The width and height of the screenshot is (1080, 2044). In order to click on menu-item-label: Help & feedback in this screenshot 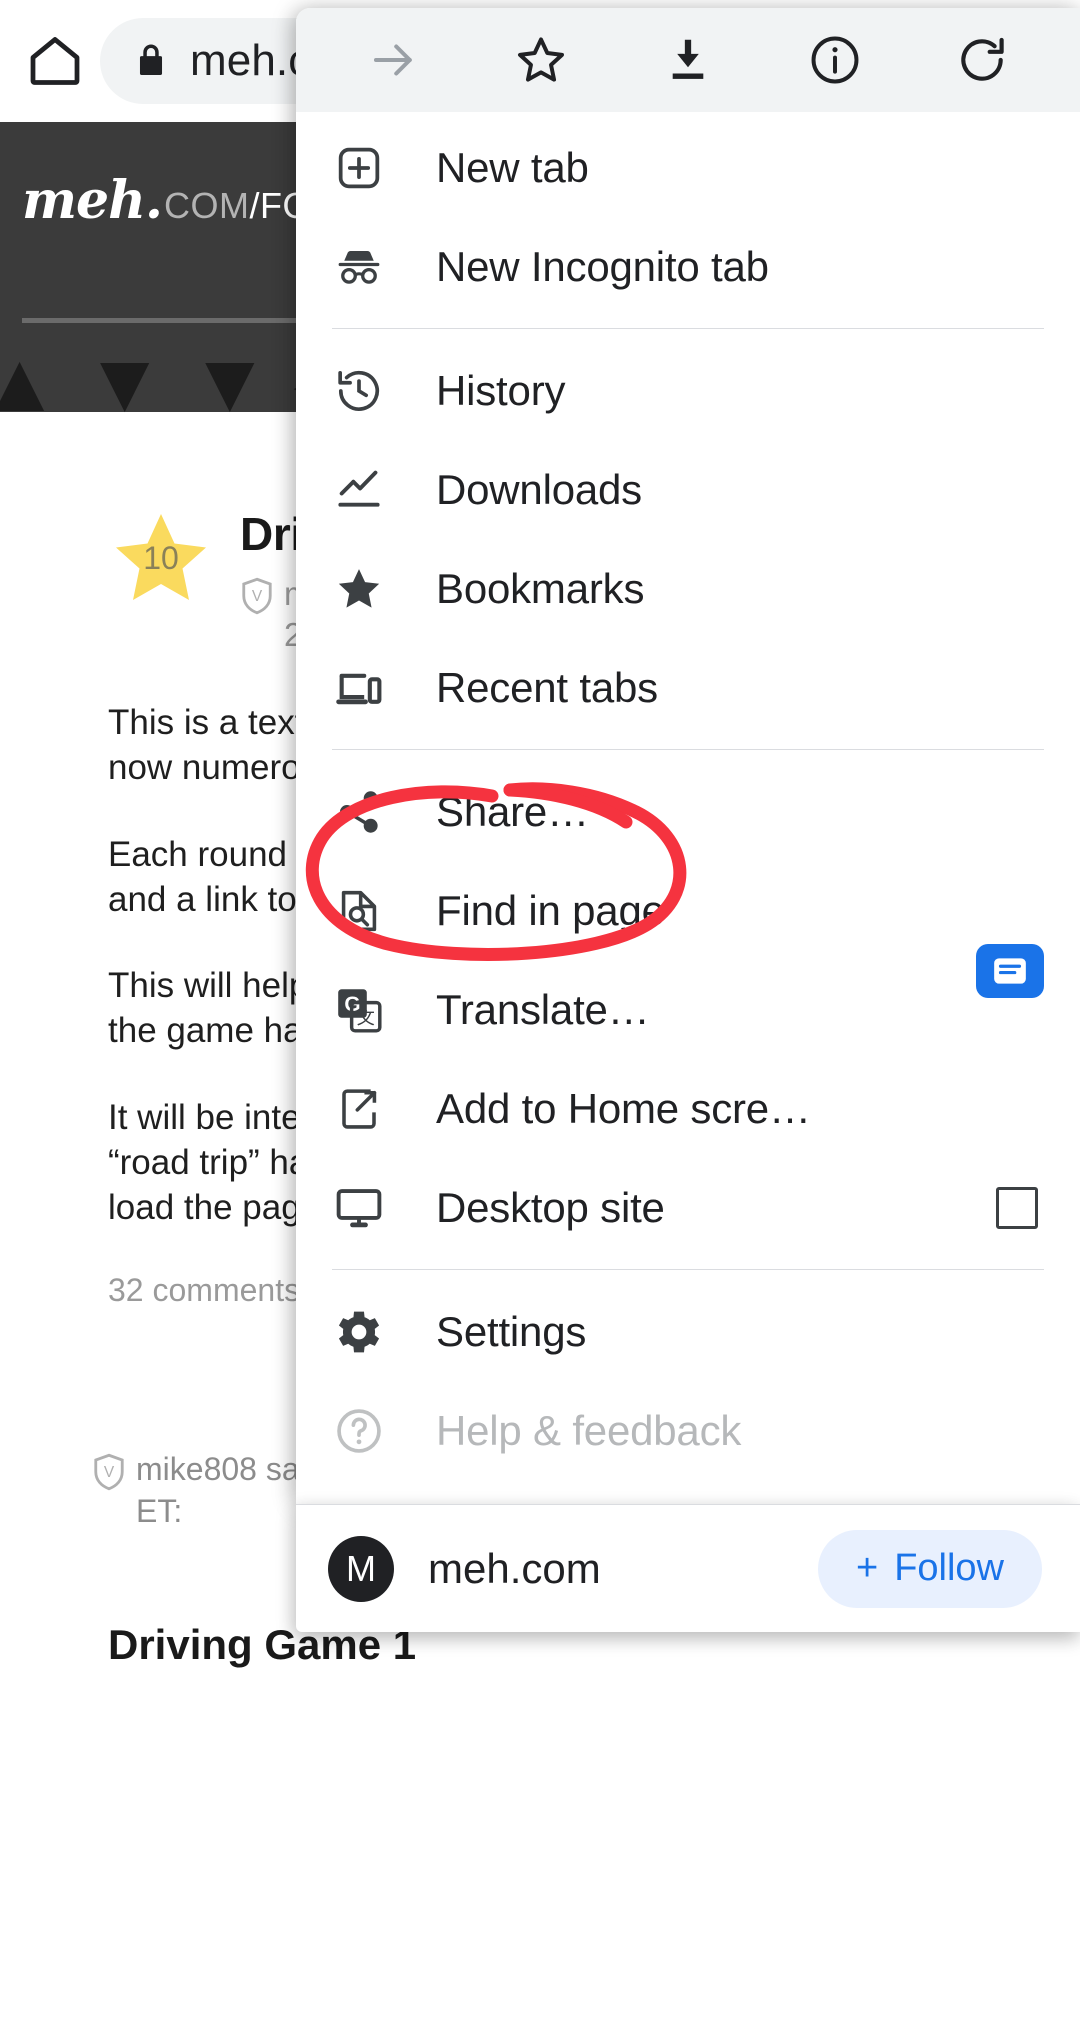, I will do `click(589, 1430)`.